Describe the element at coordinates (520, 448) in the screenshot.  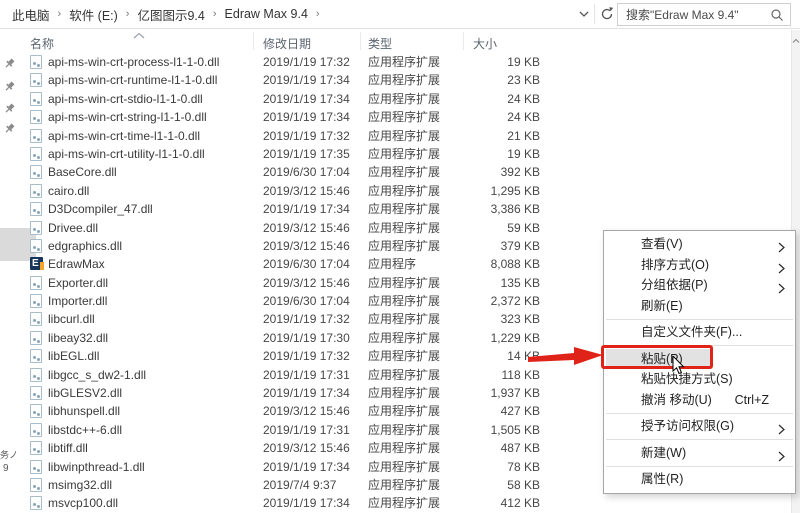
I see `file-size: 487 KB` at that location.